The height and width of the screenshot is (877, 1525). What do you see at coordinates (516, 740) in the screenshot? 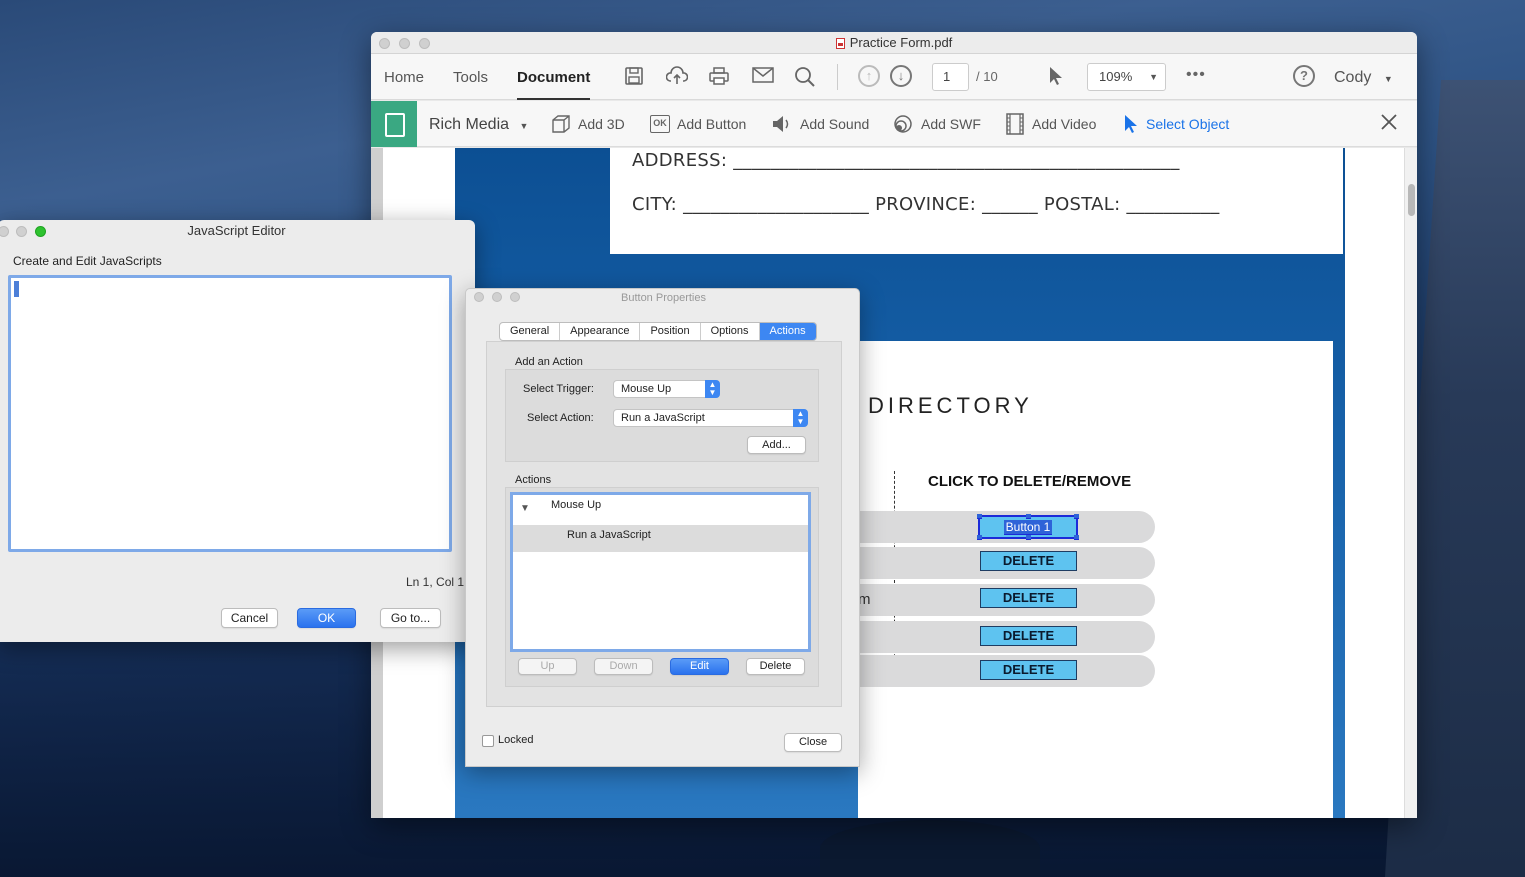
I see `locked-label: Locked` at bounding box center [516, 740].